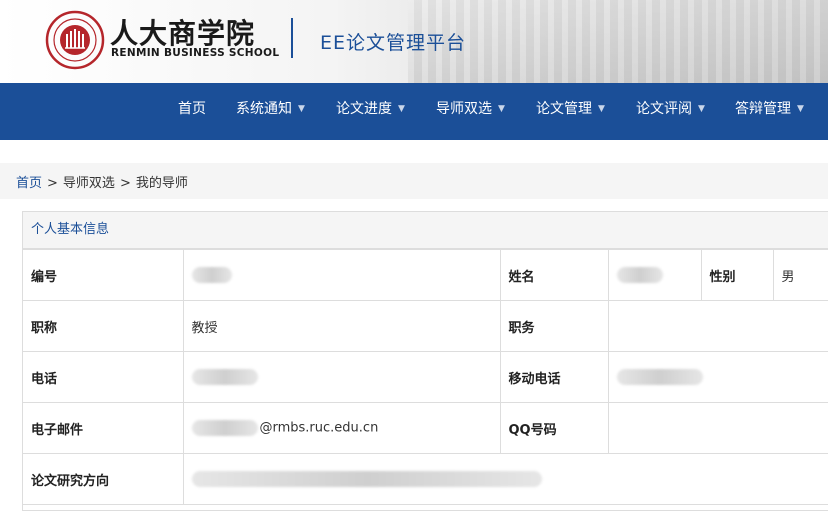 This screenshot has width=828, height=520. What do you see at coordinates (414, 111) in the screenshot?
I see `main-nav: 首页 系统通知 ▼ 论文进度 ▼ 导师双选 ▼ 论文管理 ▼ 论文评阅 ▼ 答辩管理 ▼` at bounding box center [414, 111].